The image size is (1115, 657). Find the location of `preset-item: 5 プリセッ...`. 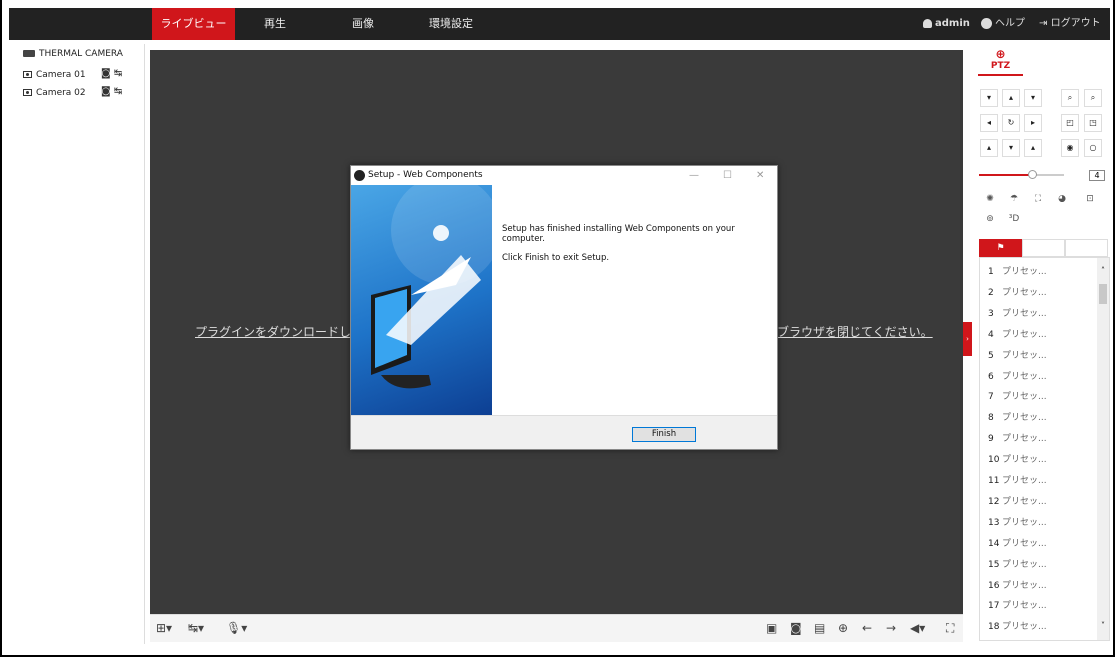

preset-item: 5 プリセッ... is located at coordinates (1017, 354).